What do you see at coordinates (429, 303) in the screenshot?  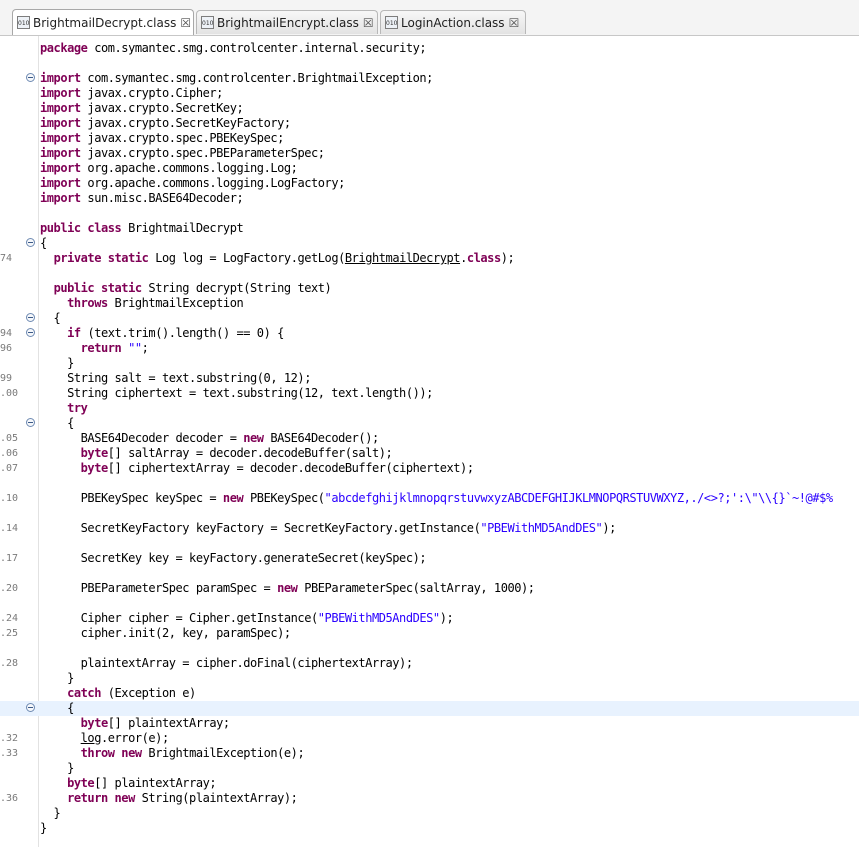 I see `code-line: throws BrightmailException` at bounding box center [429, 303].